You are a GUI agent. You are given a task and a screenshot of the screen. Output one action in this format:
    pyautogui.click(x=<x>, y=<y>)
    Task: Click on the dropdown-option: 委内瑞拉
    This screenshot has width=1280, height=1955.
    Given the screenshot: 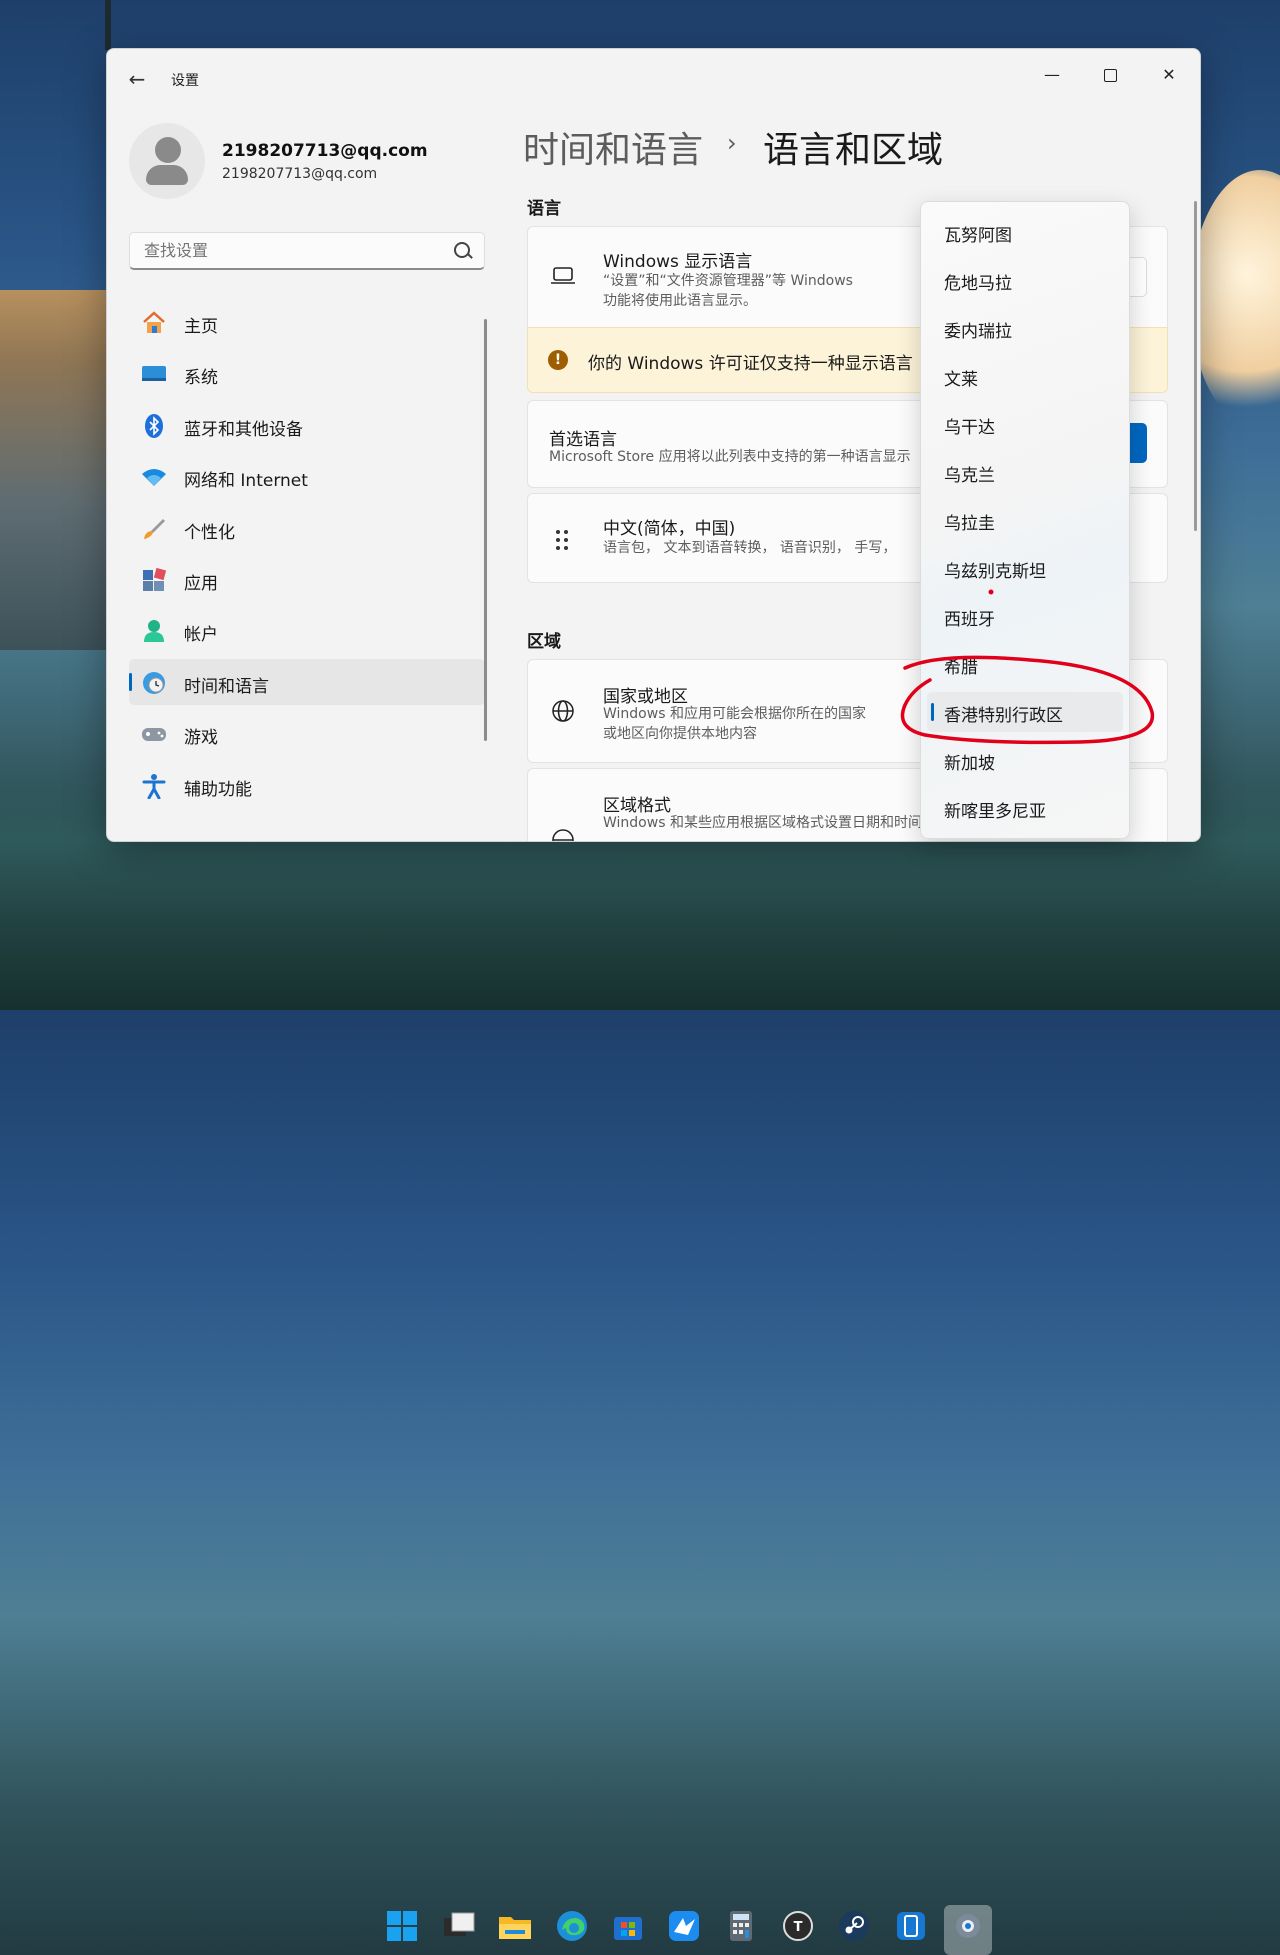 What is the action you would take?
    pyautogui.click(x=1025, y=328)
    